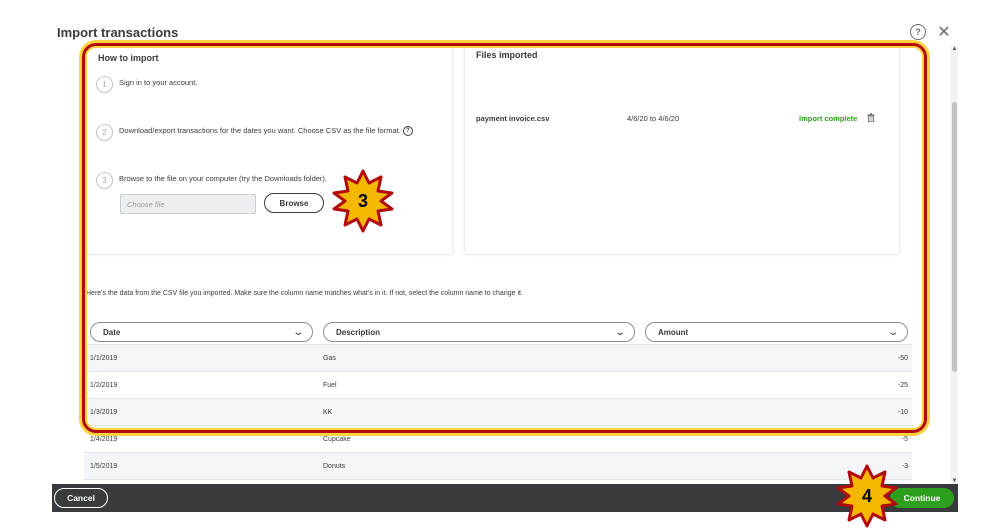 This screenshot has width=999, height=530. Describe the element at coordinates (922, 498) in the screenshot. I see `continue-button: Continue` at that location.